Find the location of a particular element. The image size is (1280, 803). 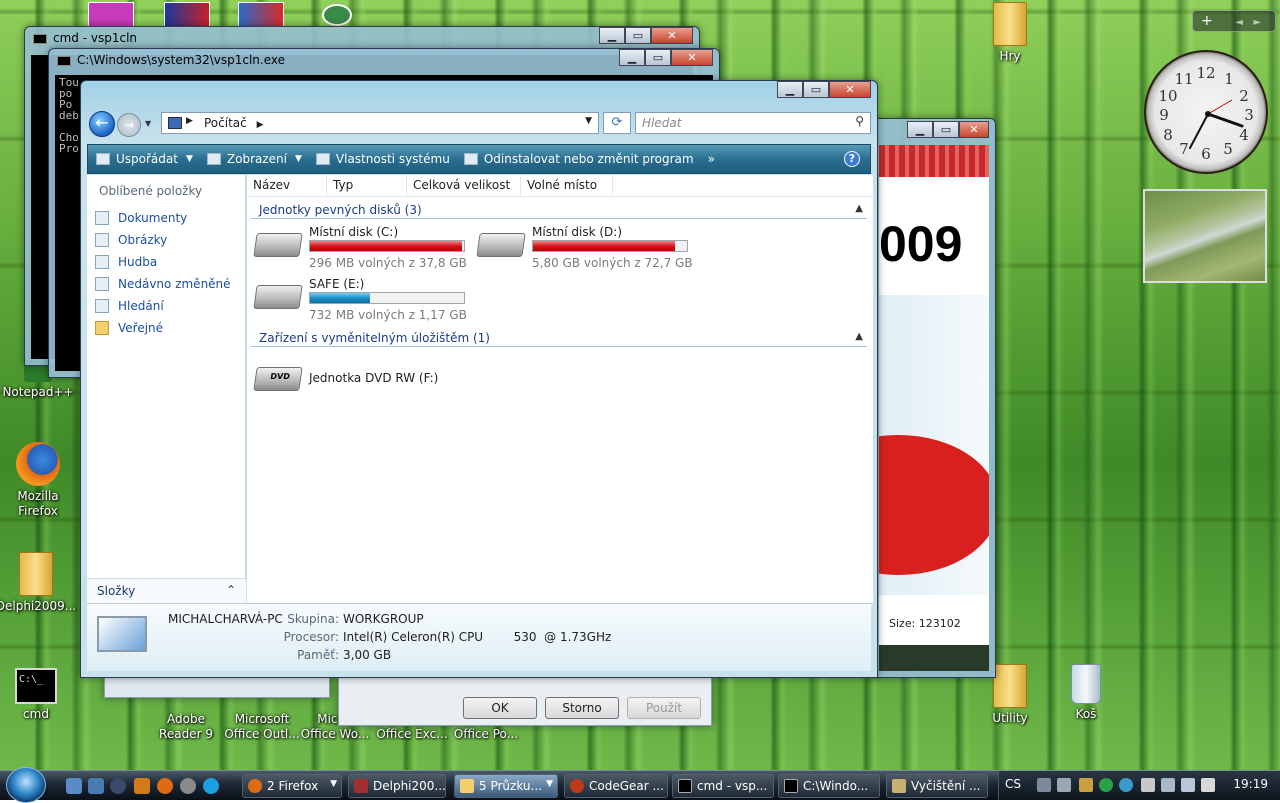

drive-e: SAFE (E:) 732 MB volných z 1,17 GB is located at coordinates (364, 299).